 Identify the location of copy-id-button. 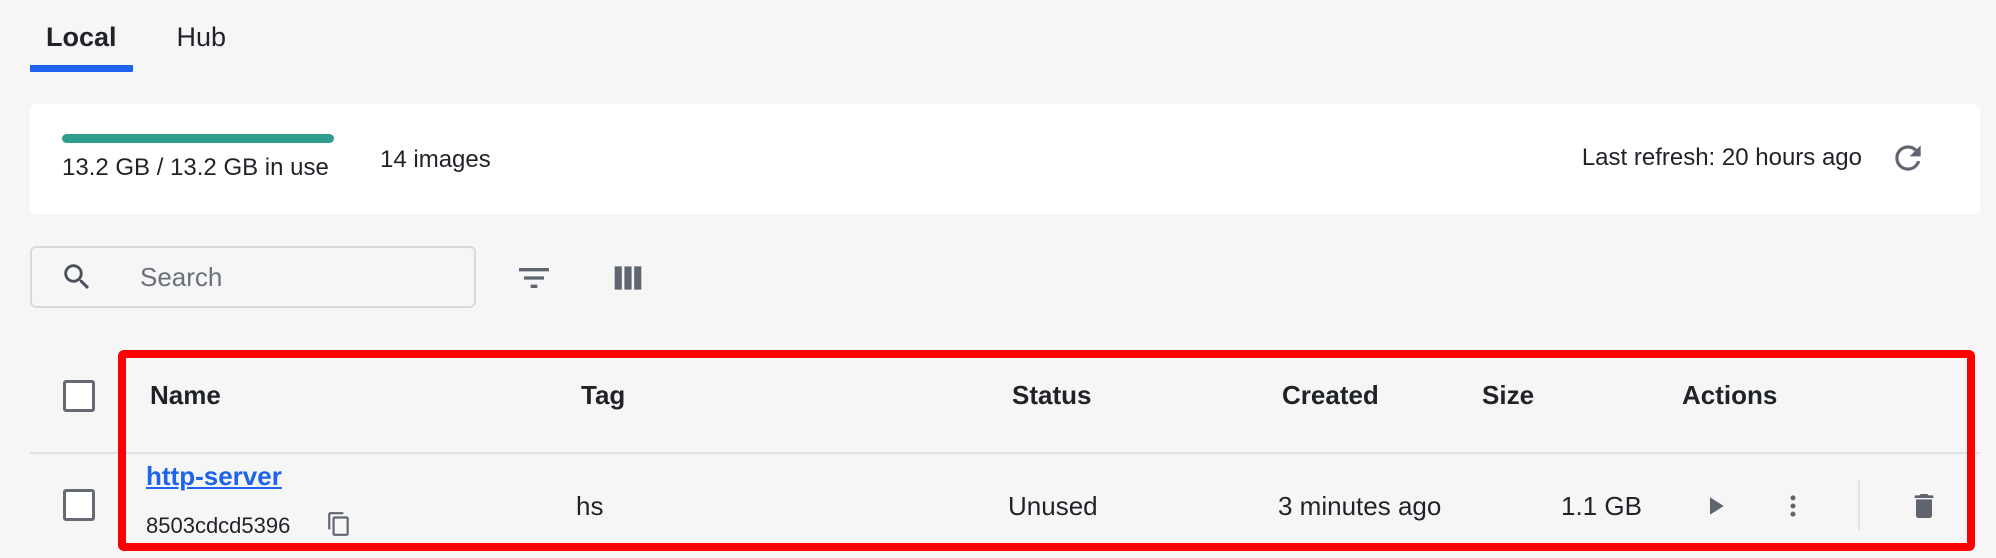
(340, 525).